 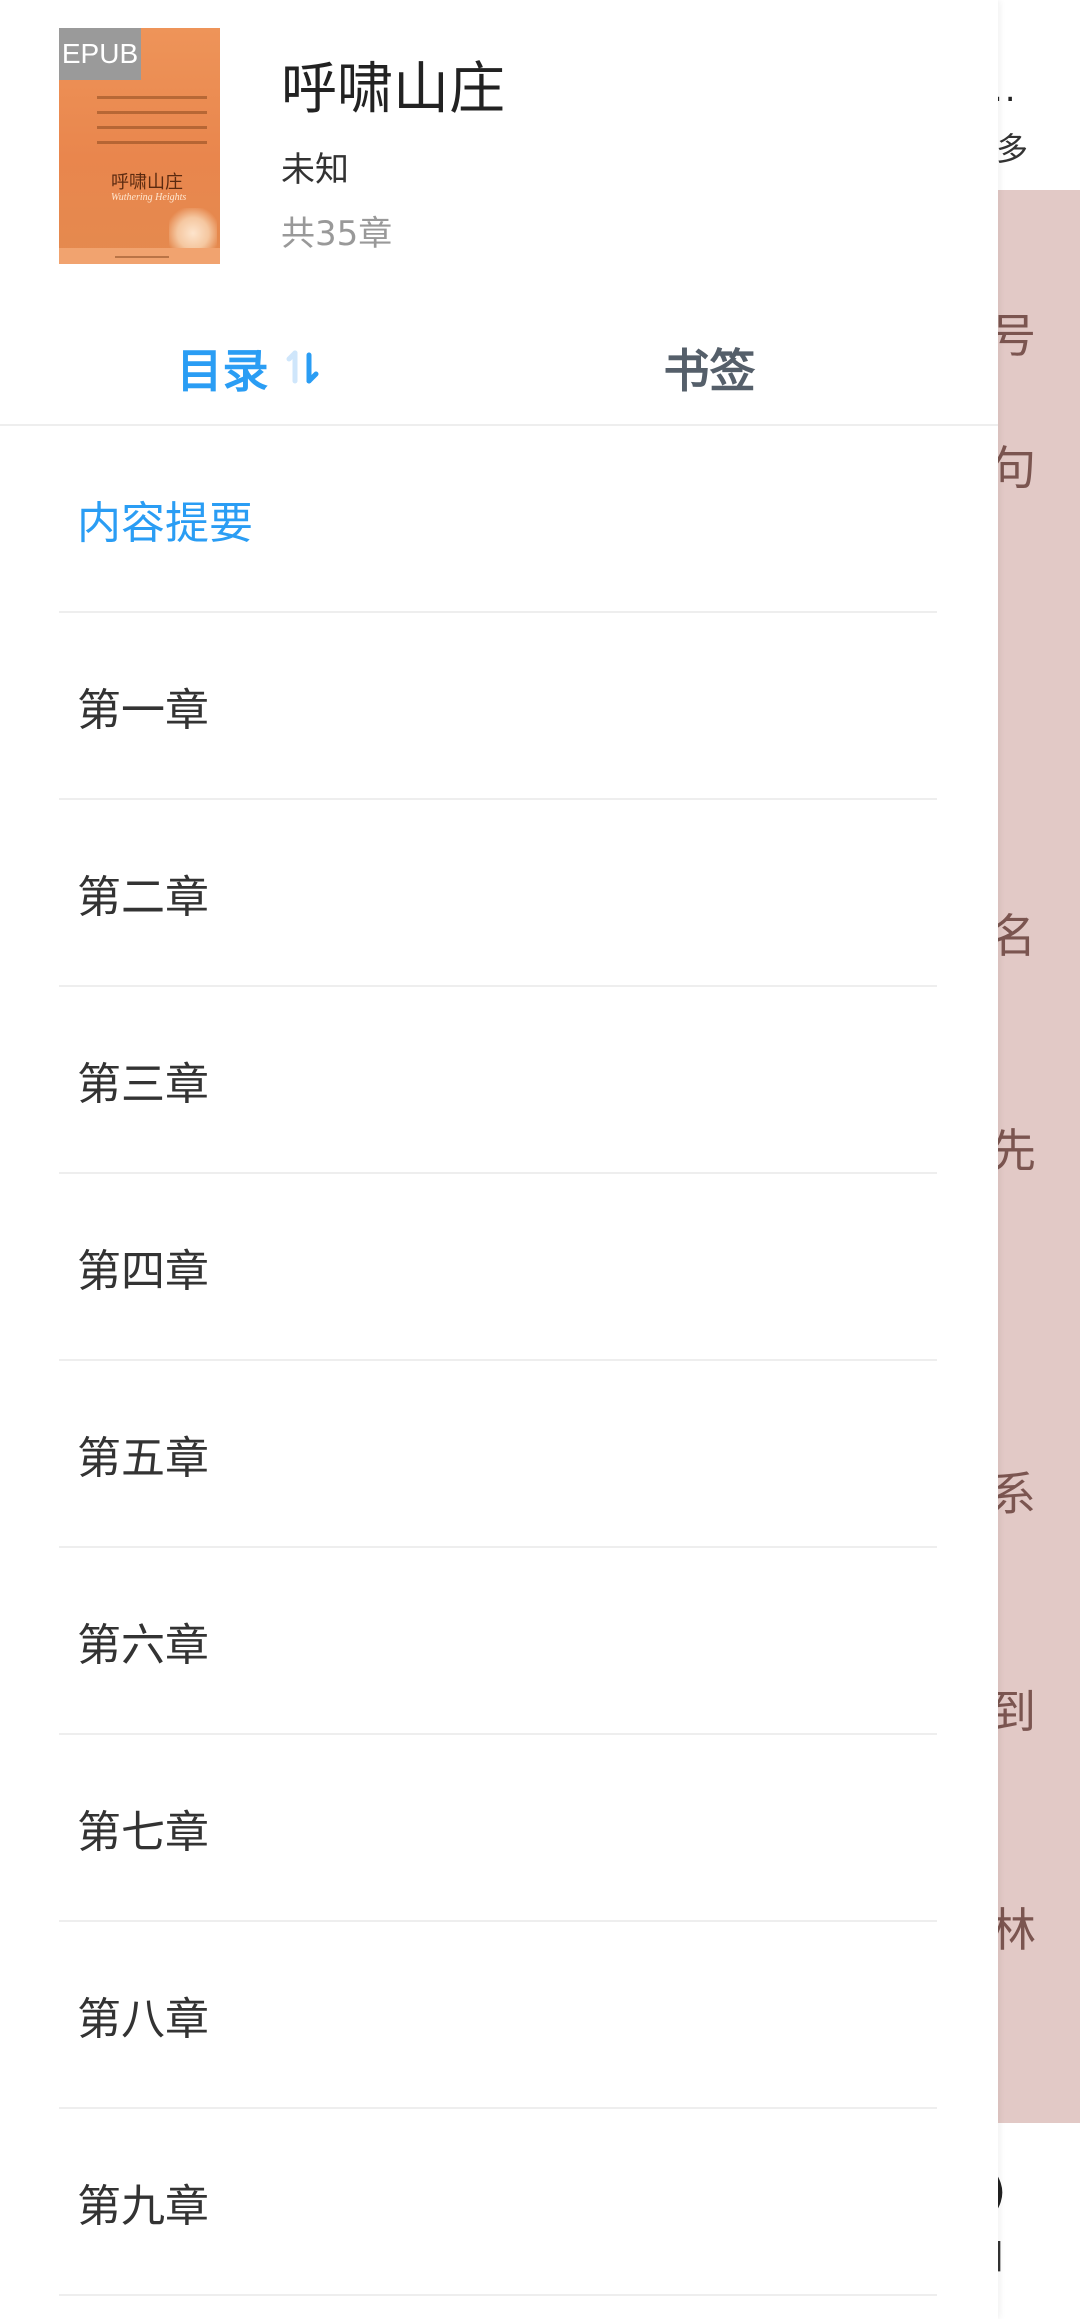 What do you see at coordinates (302, 368) in the screenshot?
I see `sort-order-icon` at bounding box center [302, 368].